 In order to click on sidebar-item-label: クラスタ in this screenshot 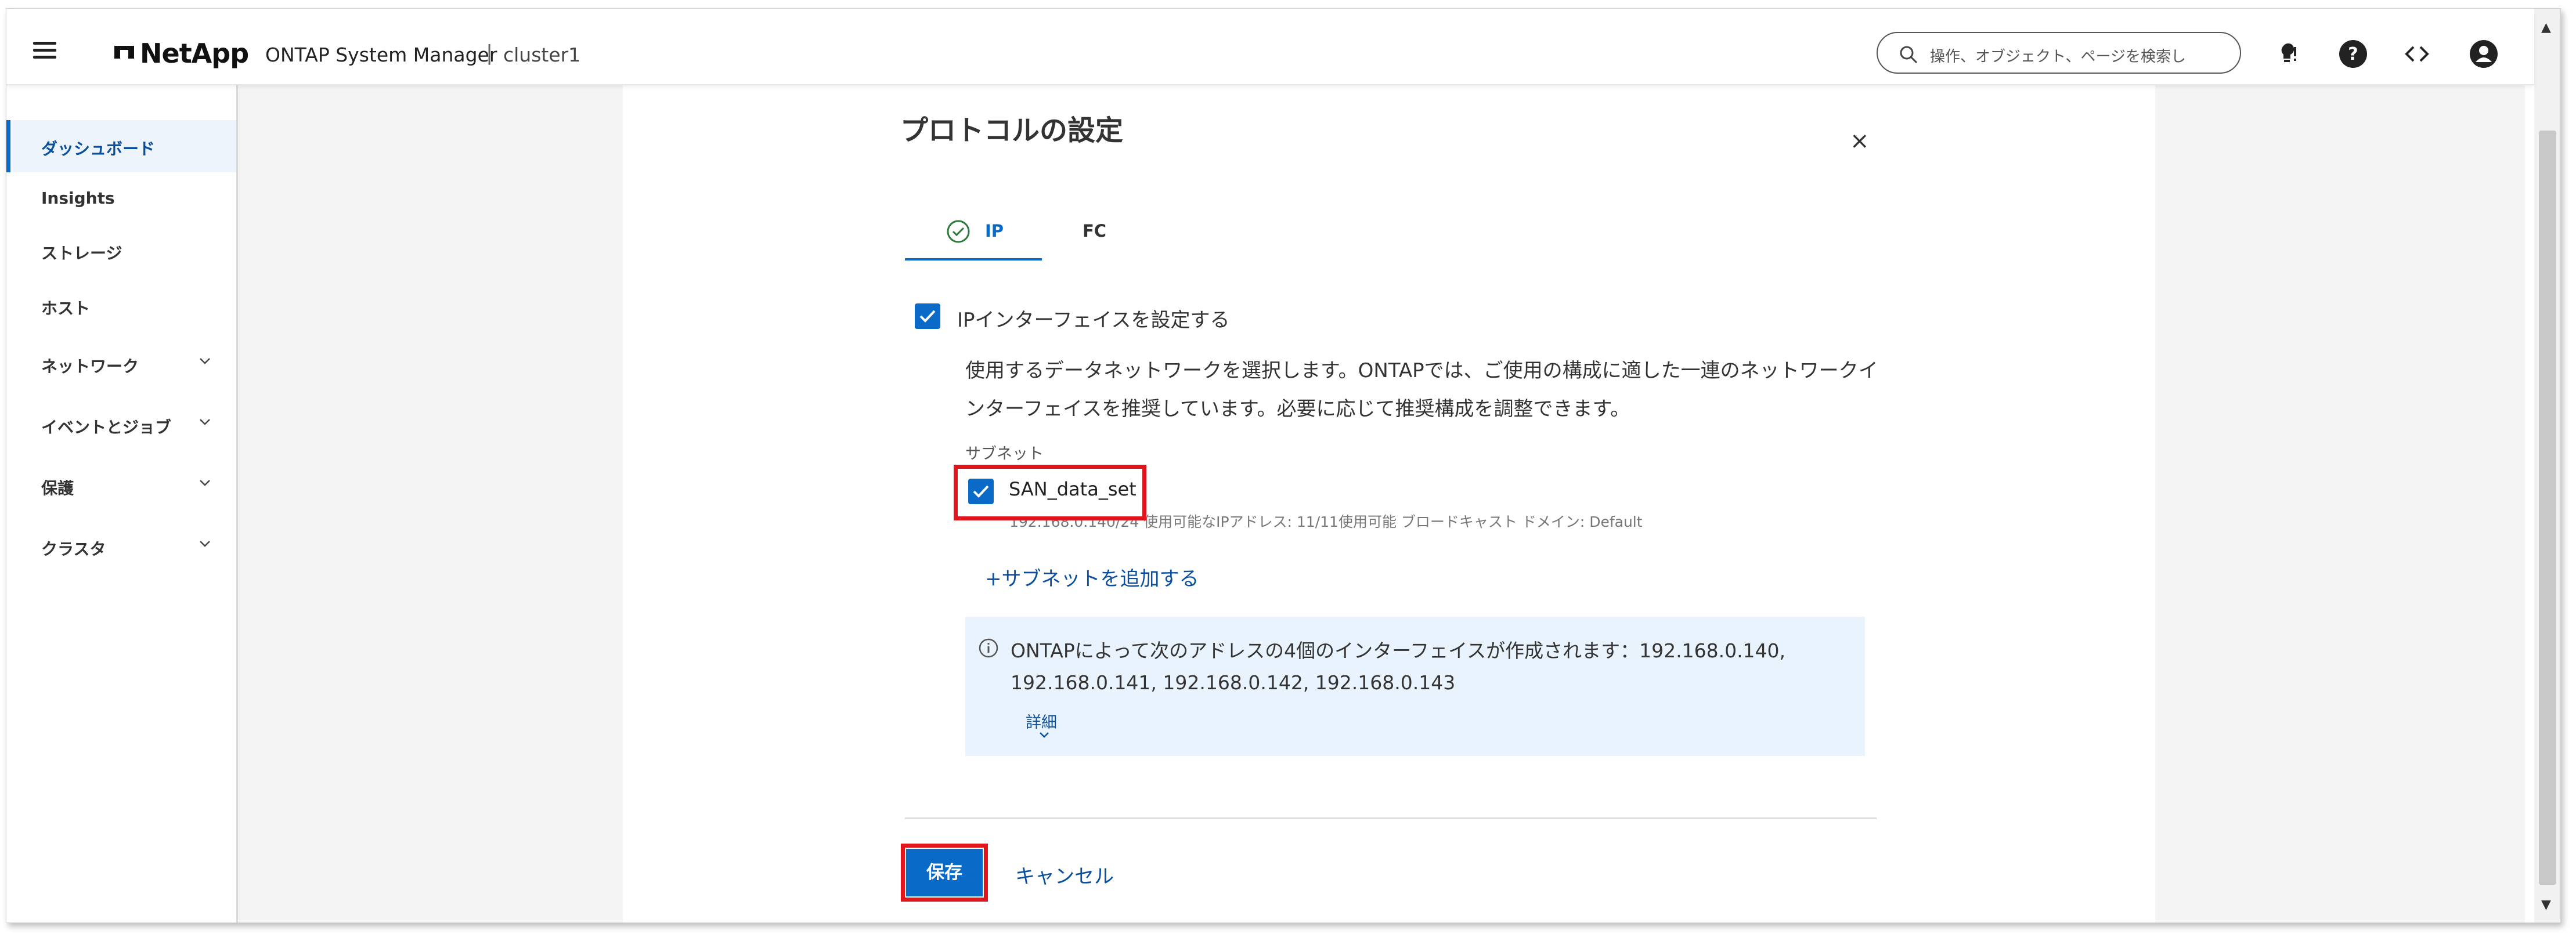, I will do `click(73, 549)`.